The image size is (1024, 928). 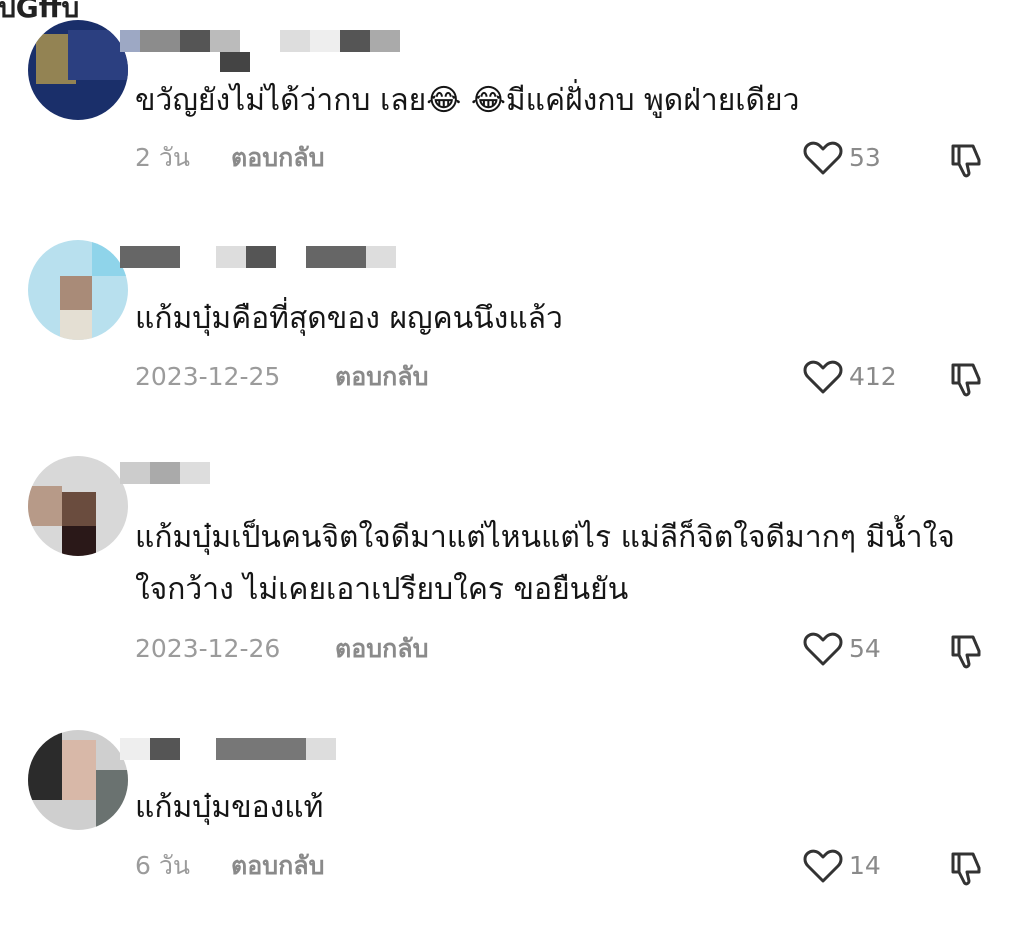 I want to click on like-button: 53, so click(x=842, y=158).